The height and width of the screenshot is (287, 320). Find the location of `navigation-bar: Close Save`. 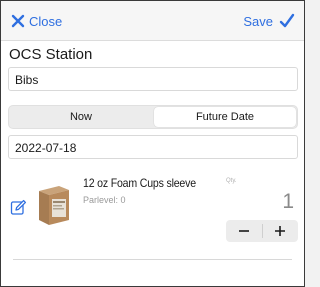

navigation-bar: Close Save is located at coordinates (152, 21).